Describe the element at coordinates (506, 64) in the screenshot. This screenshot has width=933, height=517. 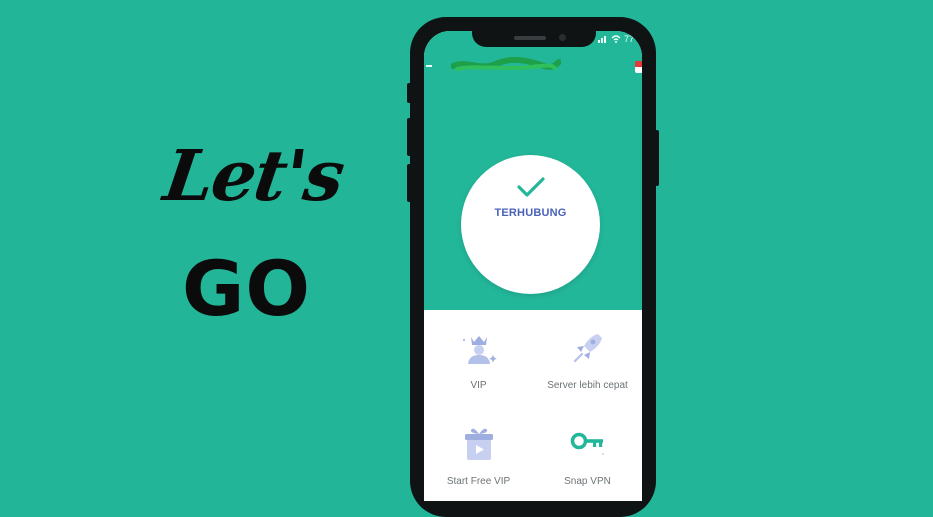
I see `redacted-title` at that location.